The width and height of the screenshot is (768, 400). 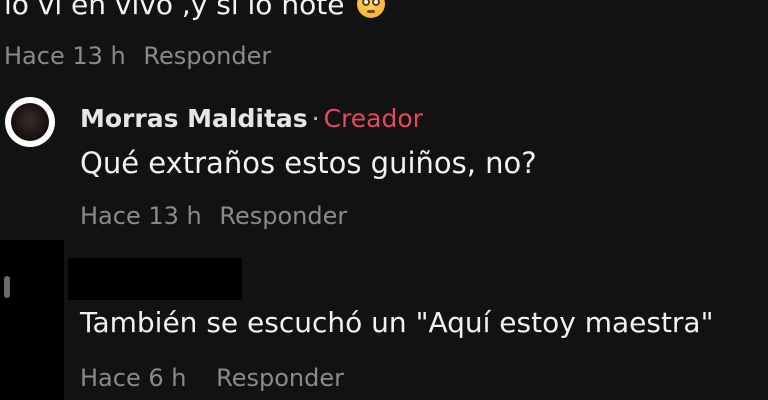 I want to click on creator-reply-text: Qué extraños estos guiños, no?, so click(x=308, y=163).